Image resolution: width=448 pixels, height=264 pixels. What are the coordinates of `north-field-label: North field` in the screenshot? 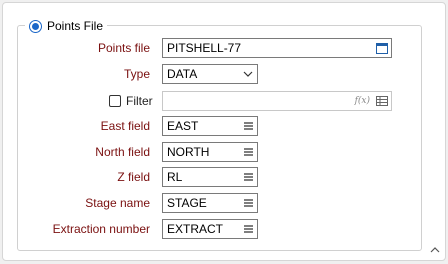 It's located at (122, 152).